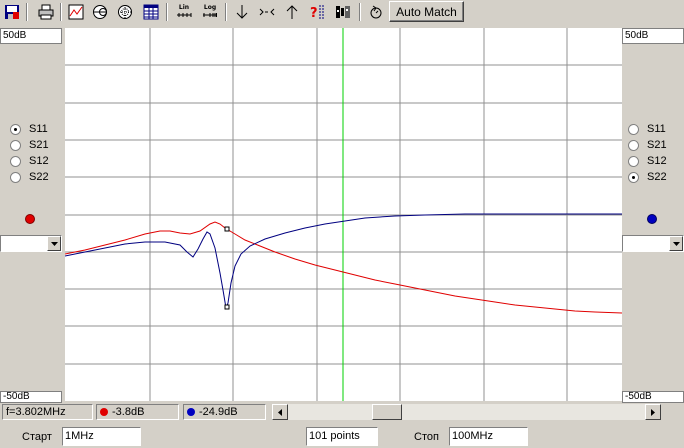  I want to click on red-dot-icon, so click(104, 412).